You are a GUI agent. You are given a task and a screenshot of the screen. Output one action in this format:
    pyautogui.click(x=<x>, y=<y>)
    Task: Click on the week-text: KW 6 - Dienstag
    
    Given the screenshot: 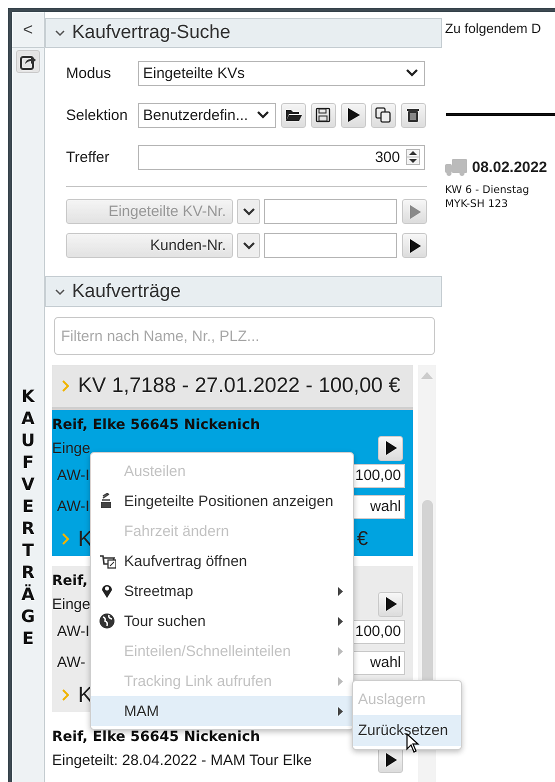 What is the action you would take?
    pyautogui.click(x=487, y=190)
    